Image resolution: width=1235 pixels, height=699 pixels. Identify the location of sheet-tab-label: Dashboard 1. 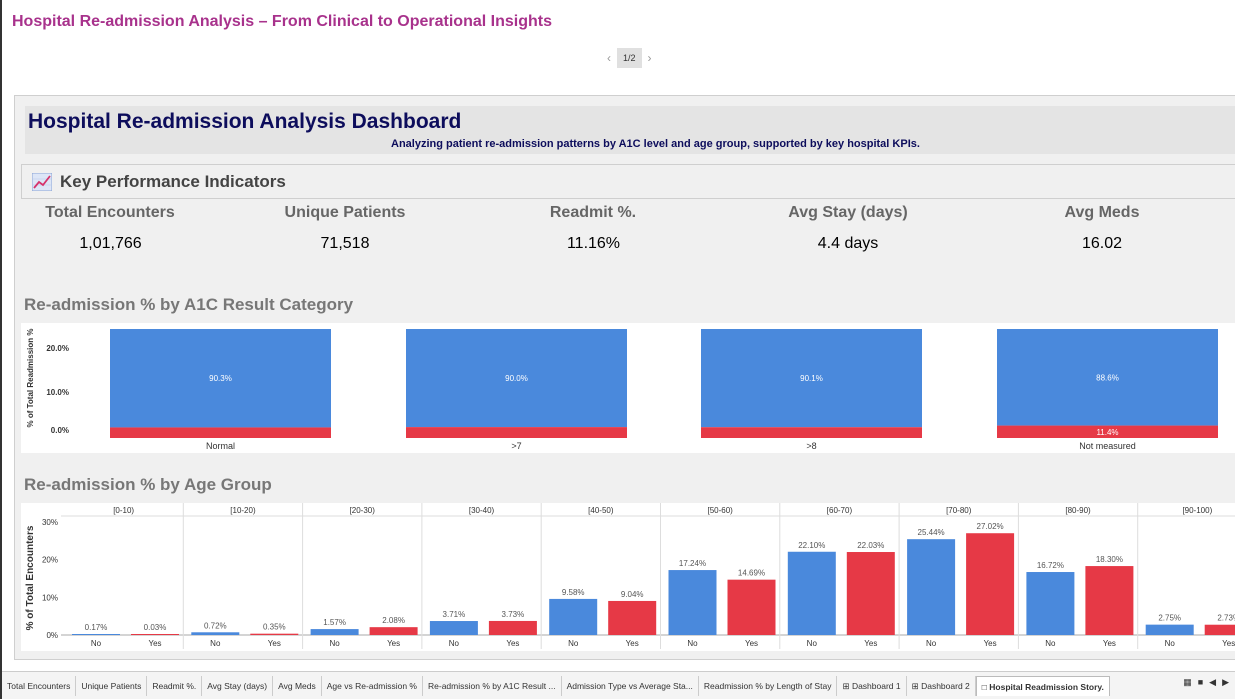
(876, 685).